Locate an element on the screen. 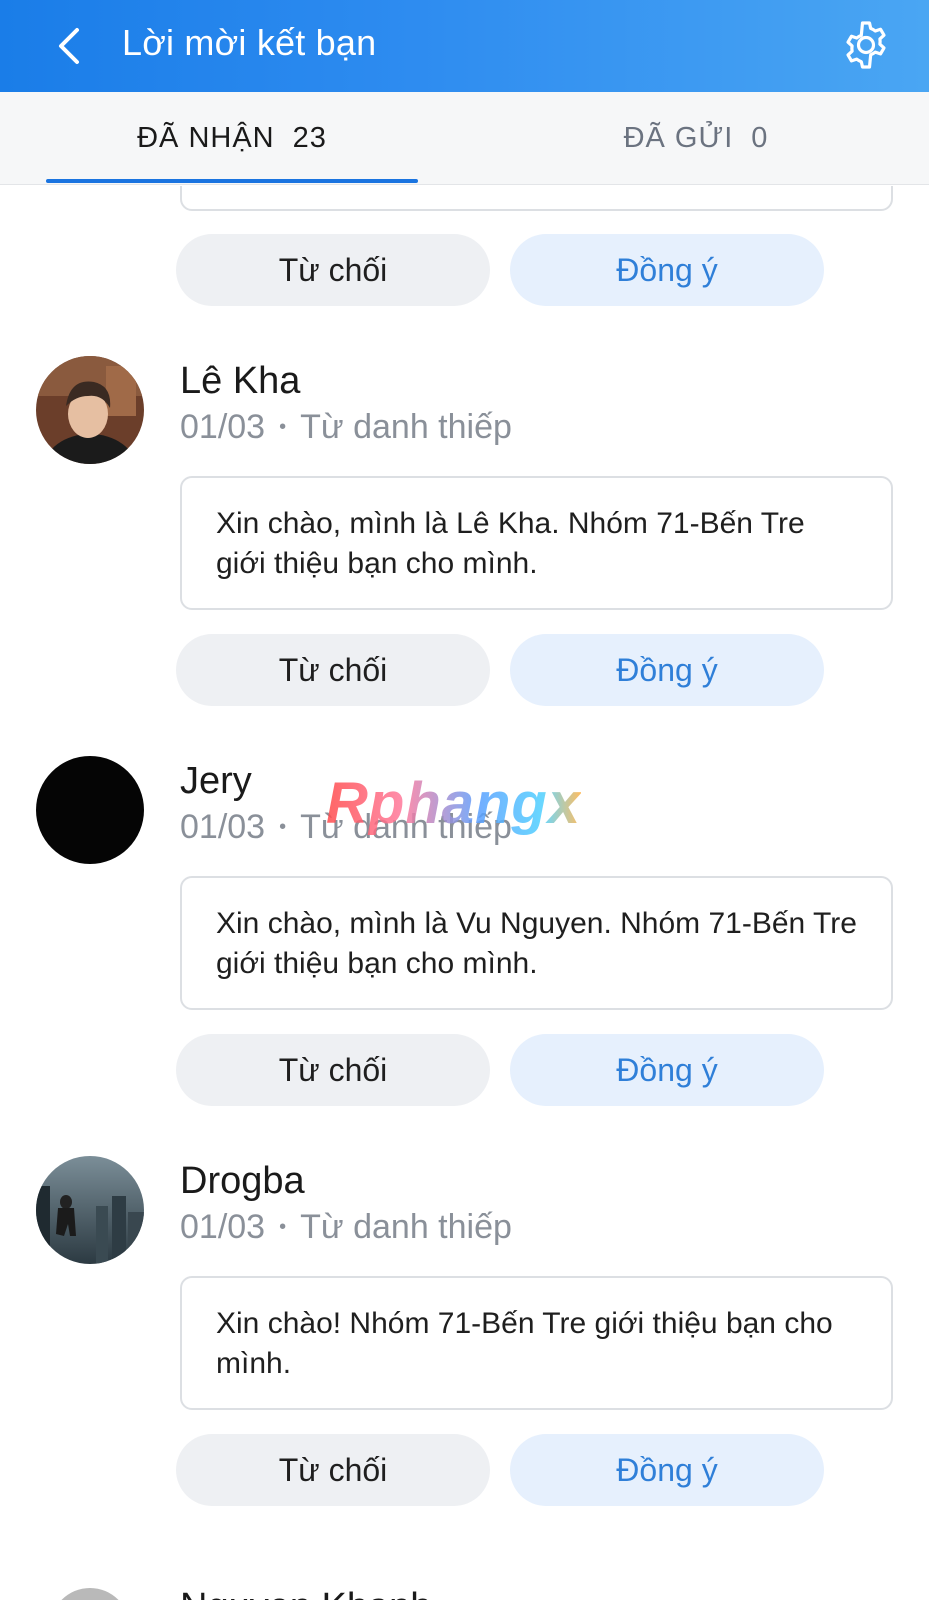 This screenshot has height=1600, width=929. requester-name: Jery is located at coordinates (216, 781).